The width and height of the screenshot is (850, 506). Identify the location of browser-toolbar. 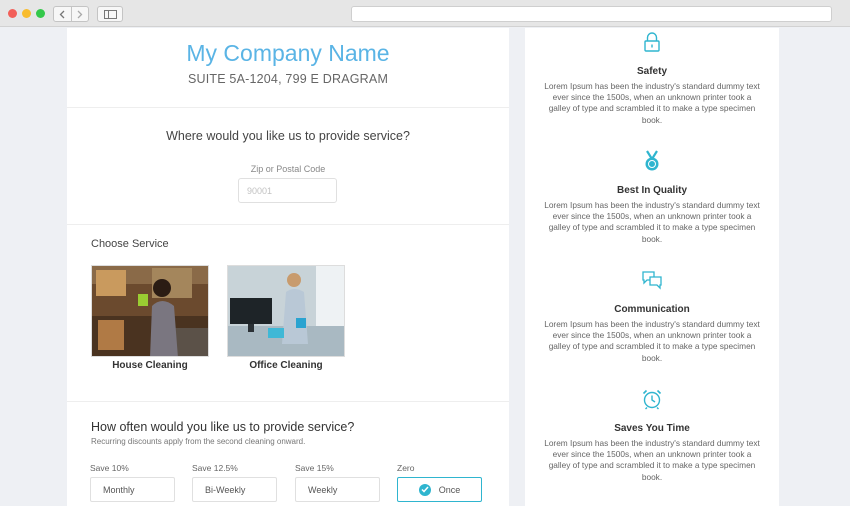
(425, 13).